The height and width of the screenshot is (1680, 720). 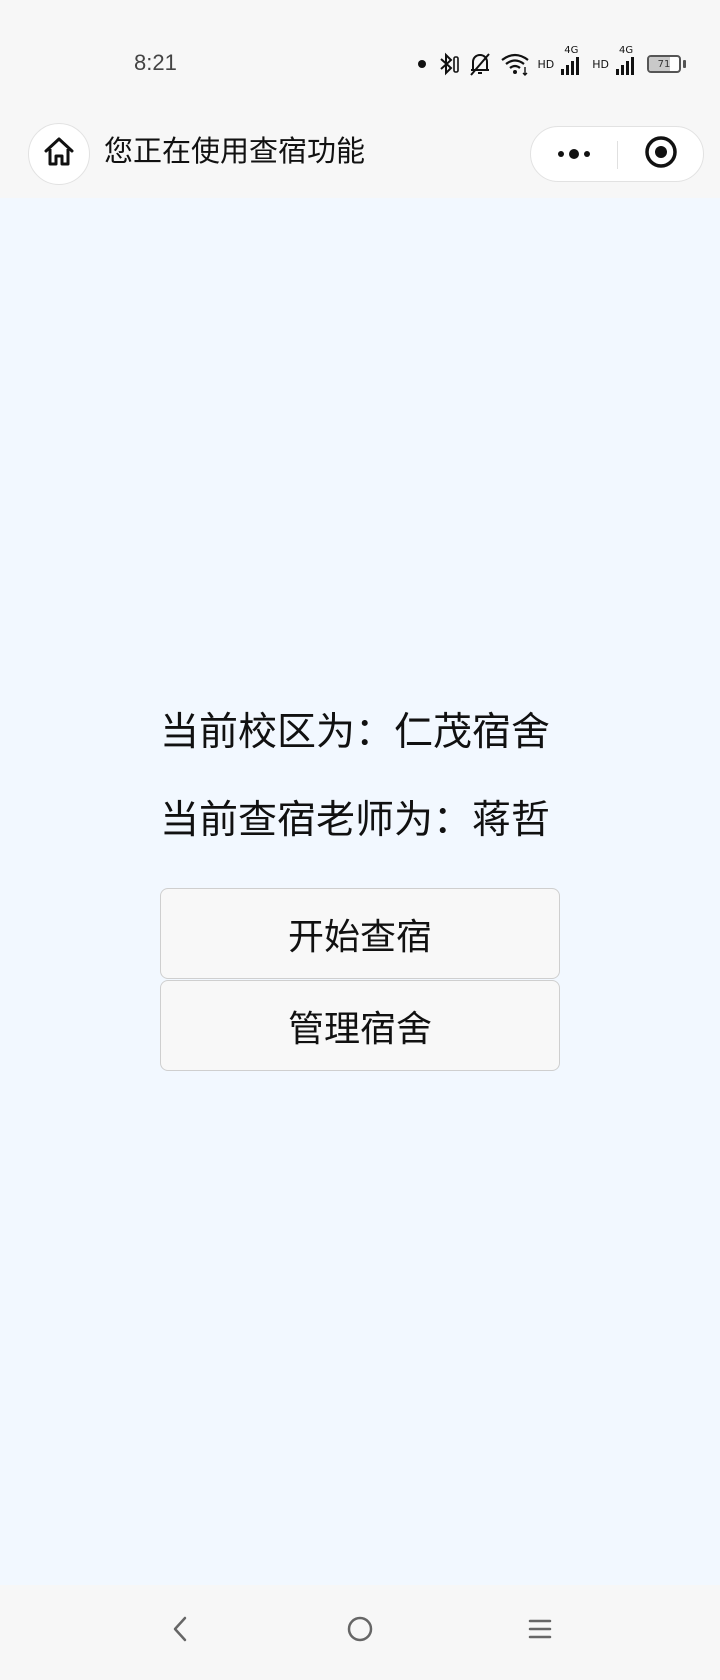 I want to click on more-button, so click(x=574, y=154).